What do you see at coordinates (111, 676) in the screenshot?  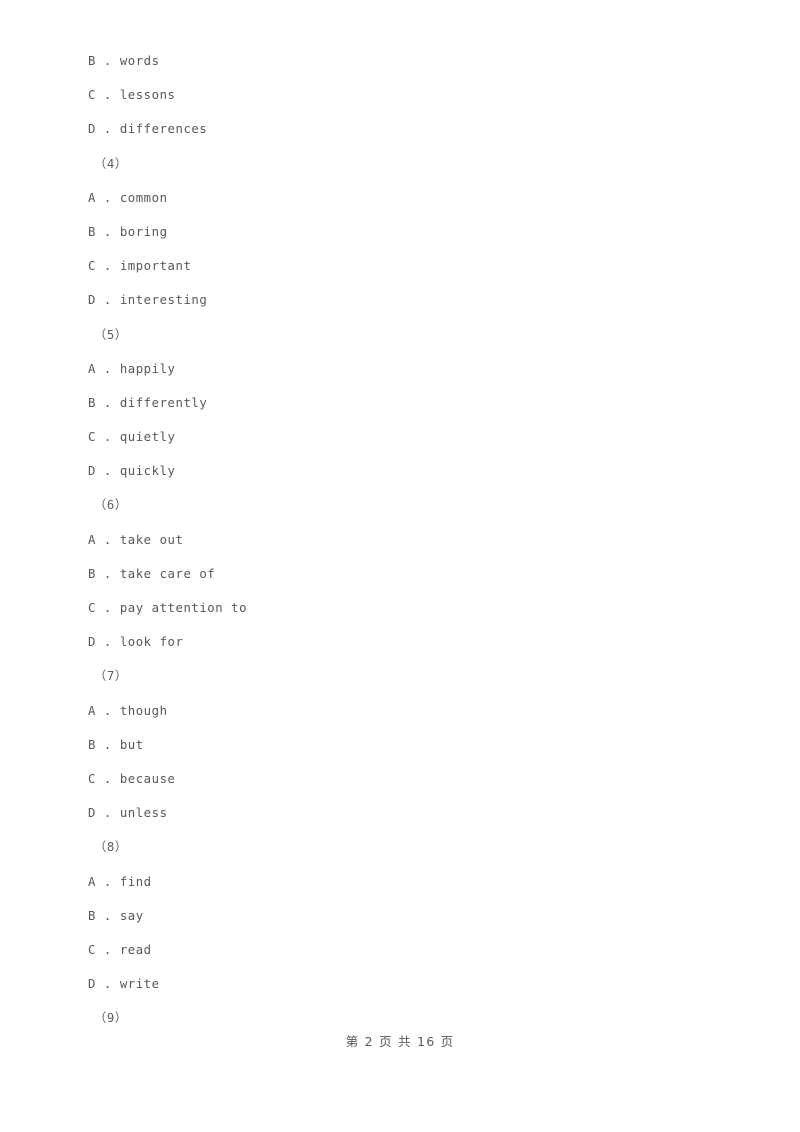 I see `question-number: （7）` at bounding box center [111, 676].